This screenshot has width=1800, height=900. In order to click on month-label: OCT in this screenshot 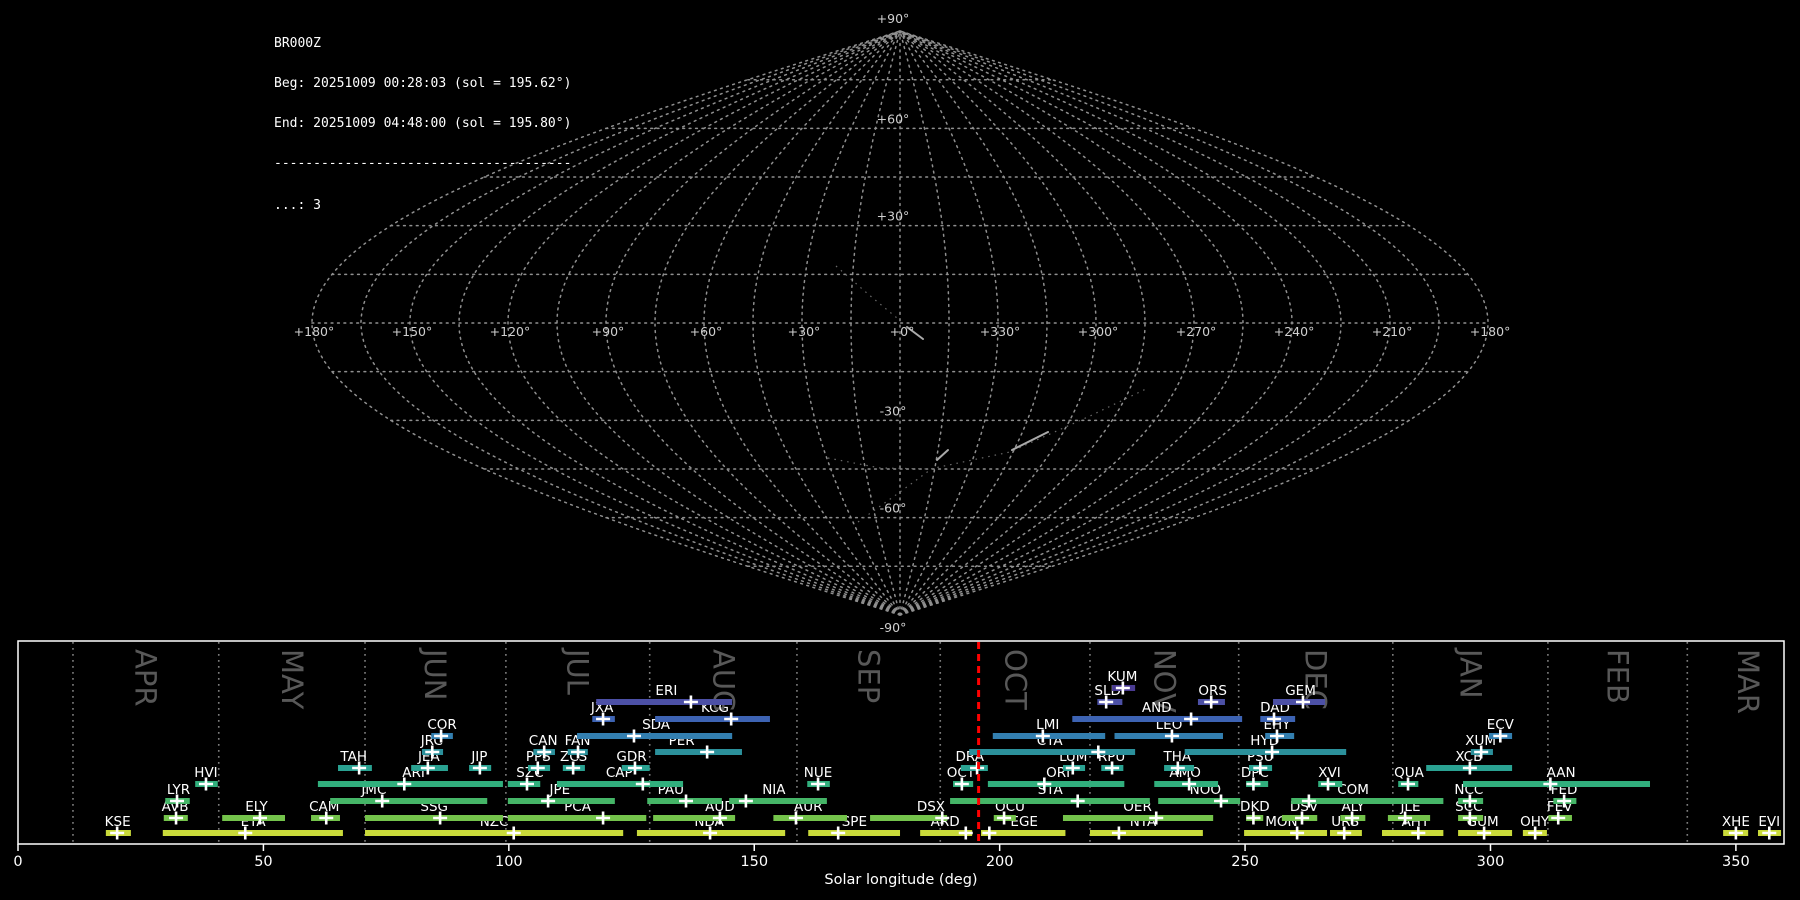, I will do `click(1015, 679)`.